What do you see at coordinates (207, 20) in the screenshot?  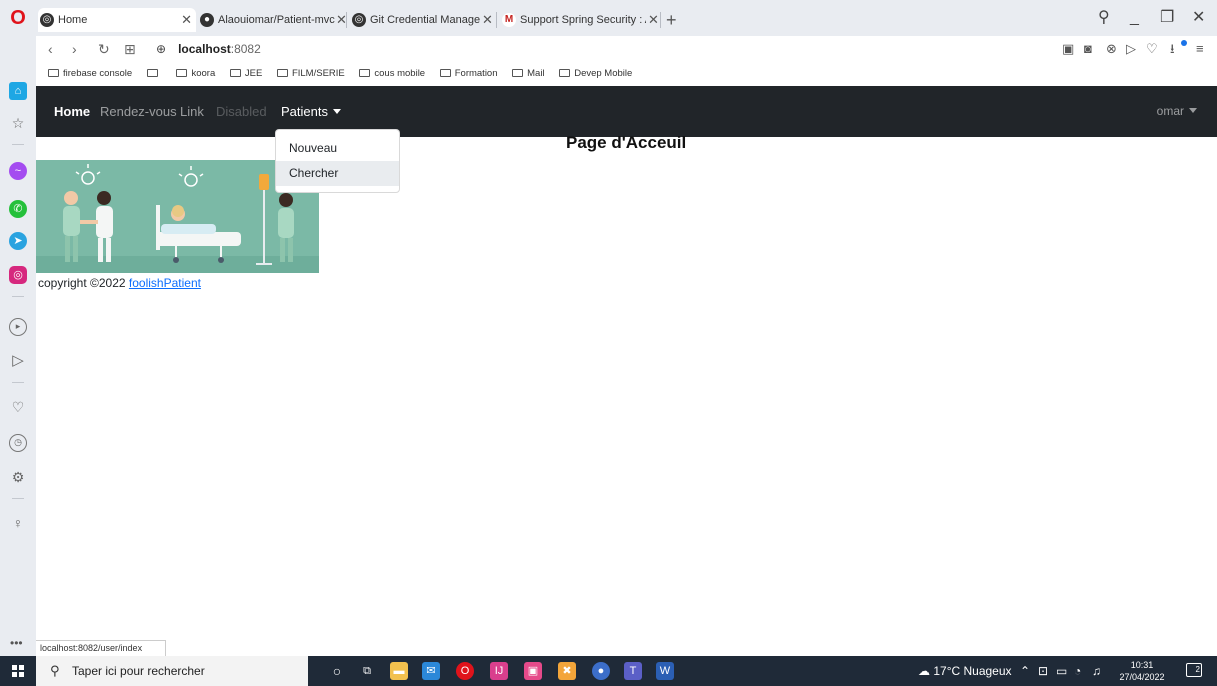 I see `github-icon: ●` at bounding box center [207, 20].